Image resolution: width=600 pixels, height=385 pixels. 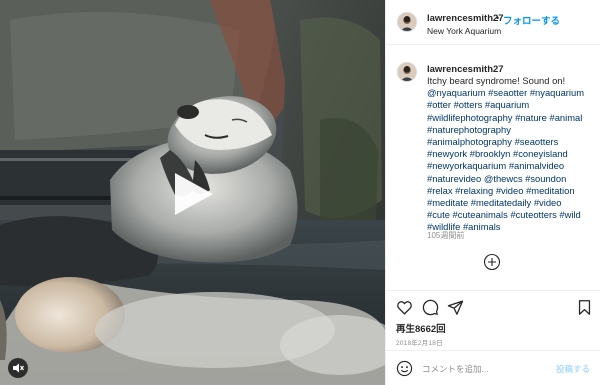 I want to click on caption-line: #relax #relaxing #video #meditation, so click(x=513, y=191).